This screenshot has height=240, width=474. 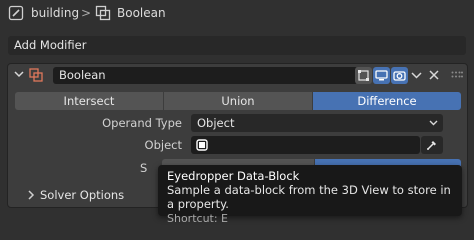 I want to click on operand-type-dropdown: Object, so click(x=317, y=123).